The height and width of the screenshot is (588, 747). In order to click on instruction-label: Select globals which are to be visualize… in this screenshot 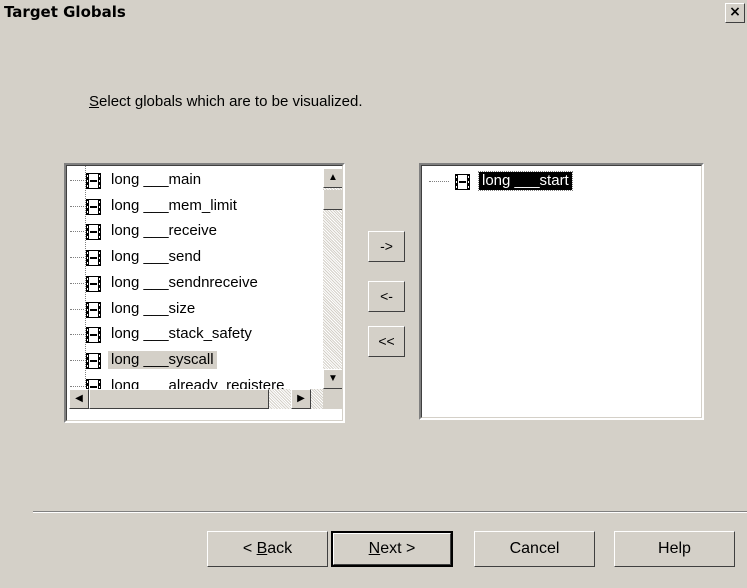, I will do `click(226, 101)`.